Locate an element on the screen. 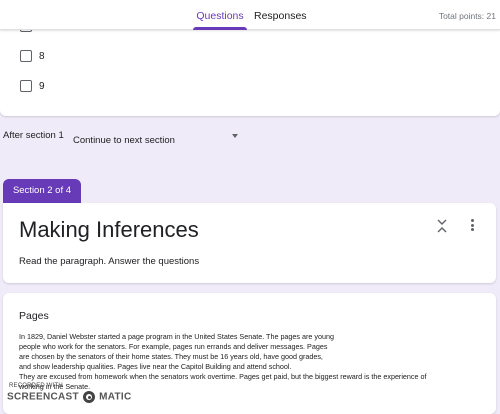 The height and width of the screenshot is (414, 500). section-title: Making Inferences is located at coordinates (109, 230).